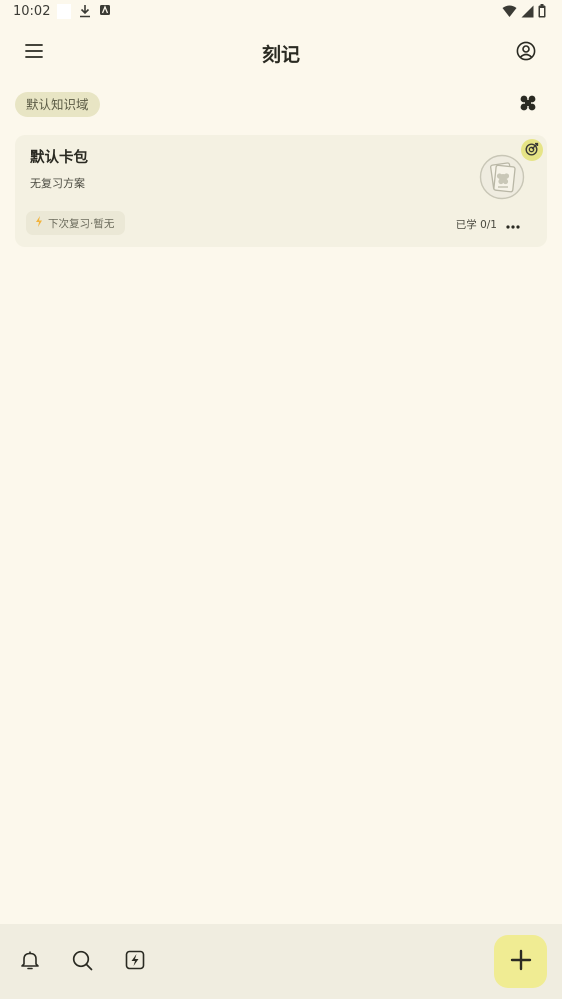  Describe the element at coordinates (57, 183) in the screenshot. I see `deck-subtitle: 无复习方案` at that location.